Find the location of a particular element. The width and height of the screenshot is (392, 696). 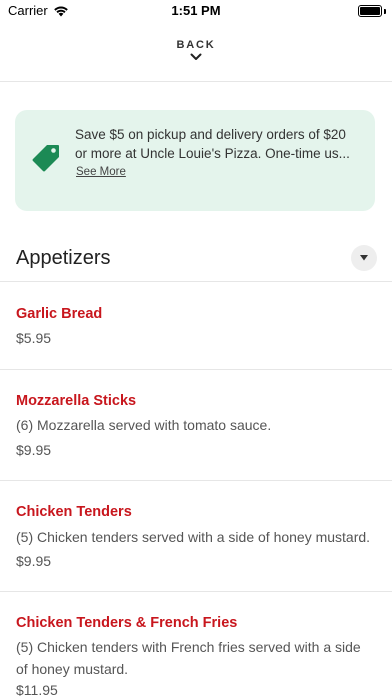

item-name: Chicken Tenders & French Fries is located at coordinates (127, 623).